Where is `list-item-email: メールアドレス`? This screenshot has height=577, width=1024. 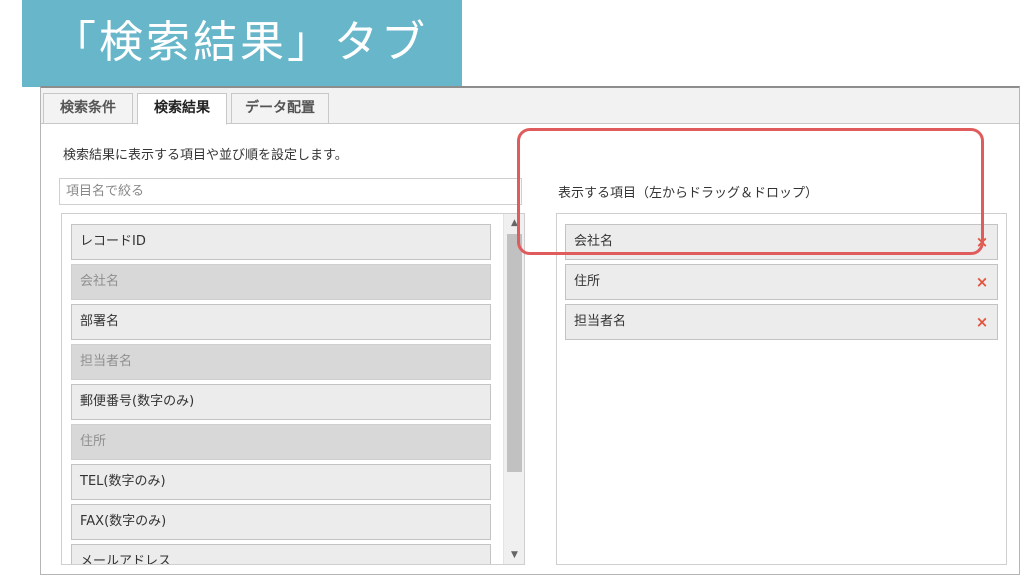
list-item-email: メールアドレス is located at coordinates (281, 554).